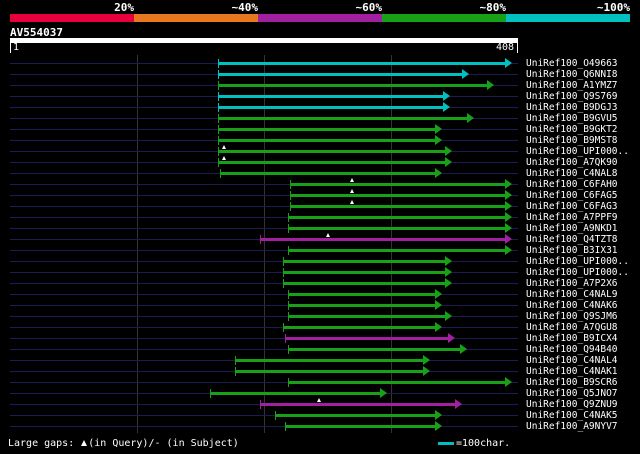  I want to click on hit-label-link: UniRef100_O49663, so click(572, 63).